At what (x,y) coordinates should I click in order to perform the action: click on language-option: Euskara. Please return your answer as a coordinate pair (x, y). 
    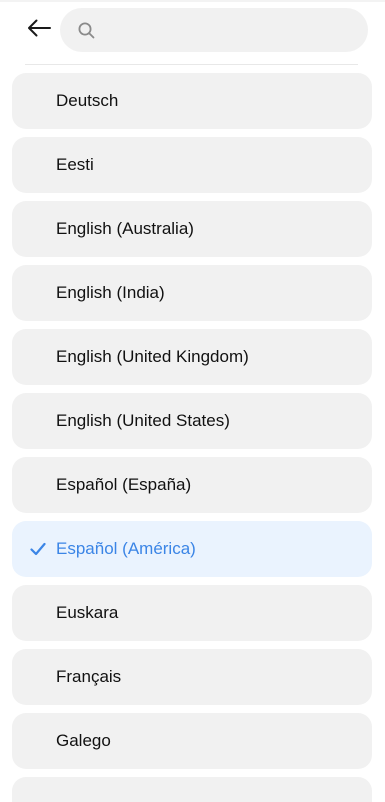
    Looking at the image, I should click on (192, 613).